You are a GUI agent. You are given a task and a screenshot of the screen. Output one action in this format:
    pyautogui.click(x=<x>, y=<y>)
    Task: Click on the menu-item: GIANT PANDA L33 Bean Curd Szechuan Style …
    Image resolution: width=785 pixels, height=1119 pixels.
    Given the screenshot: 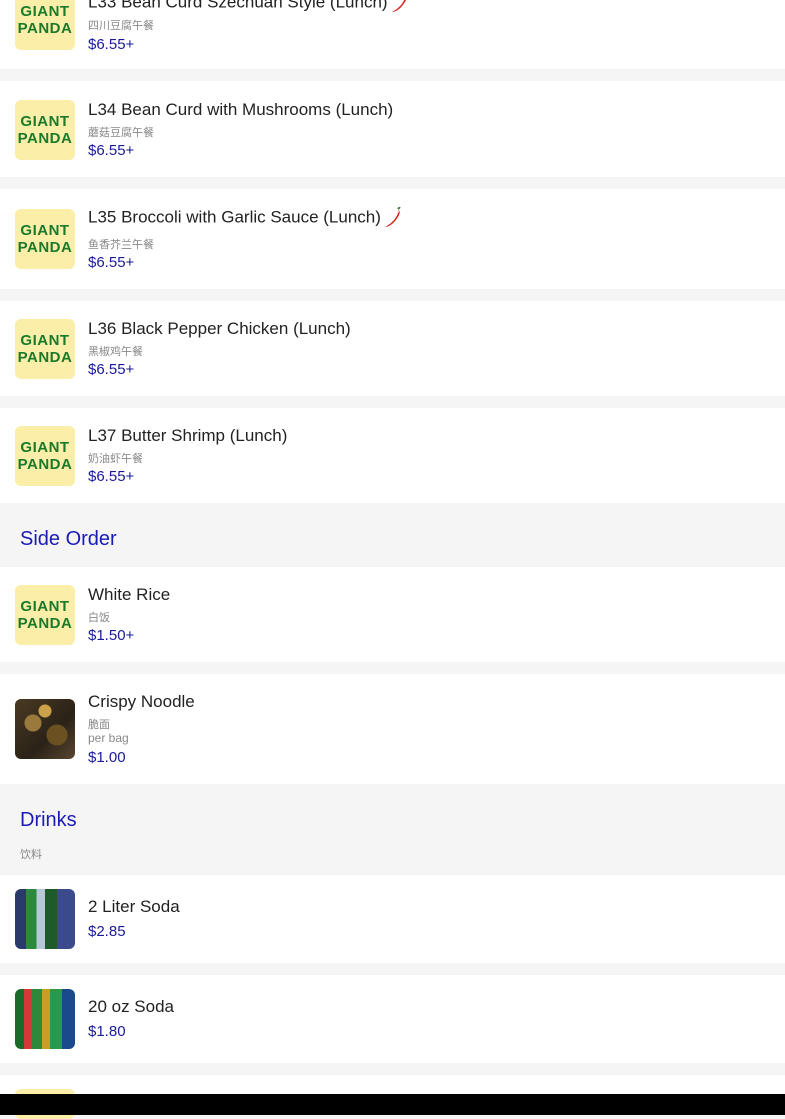 What is the action you would take?
    pyautogui.click(x=392, y=34)
    